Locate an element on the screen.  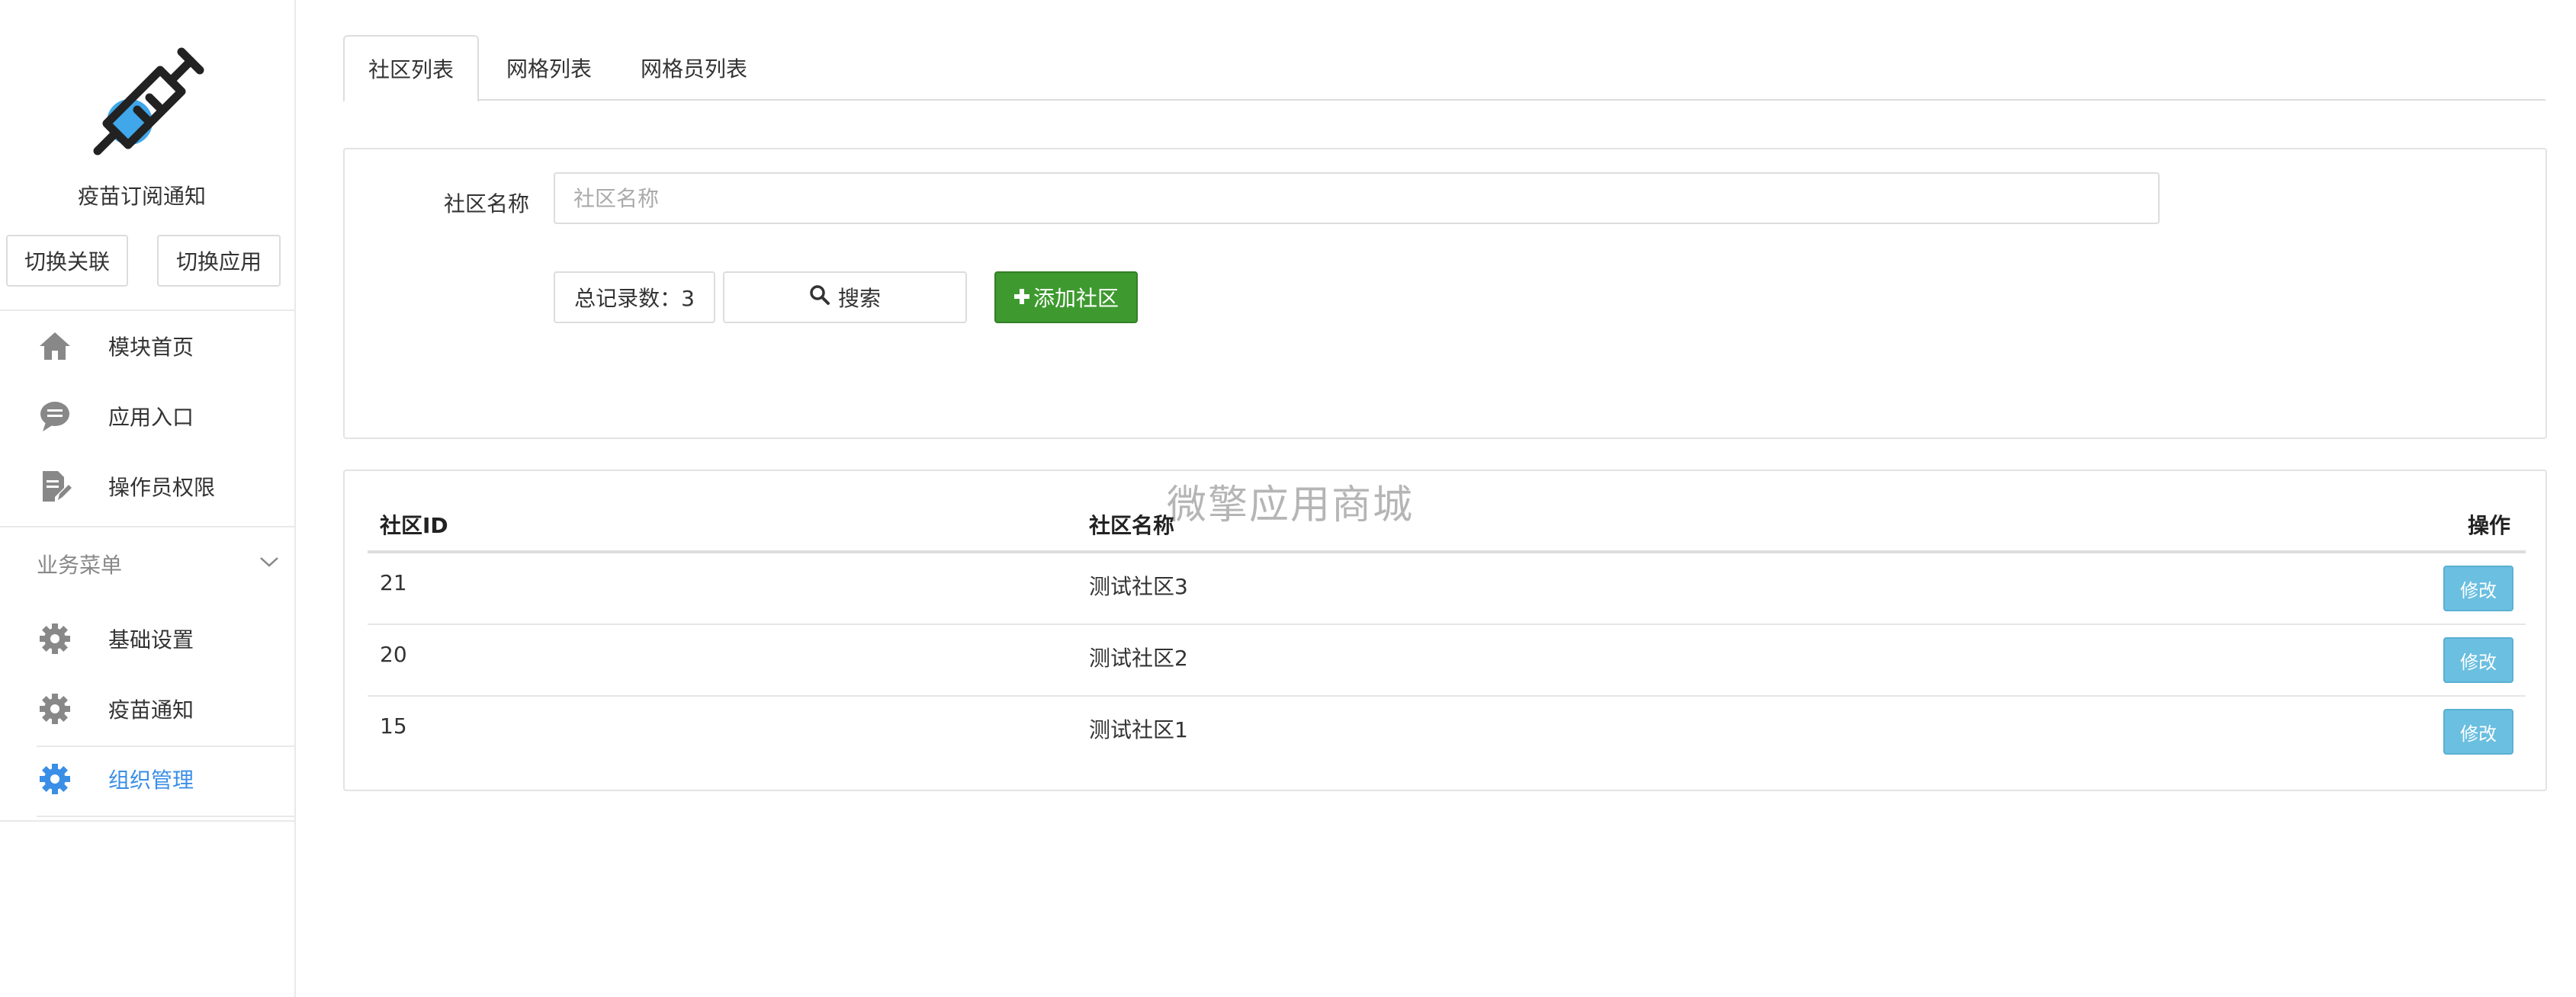
column-header-community-id: 社区ID is located at coordinates (414, 525).